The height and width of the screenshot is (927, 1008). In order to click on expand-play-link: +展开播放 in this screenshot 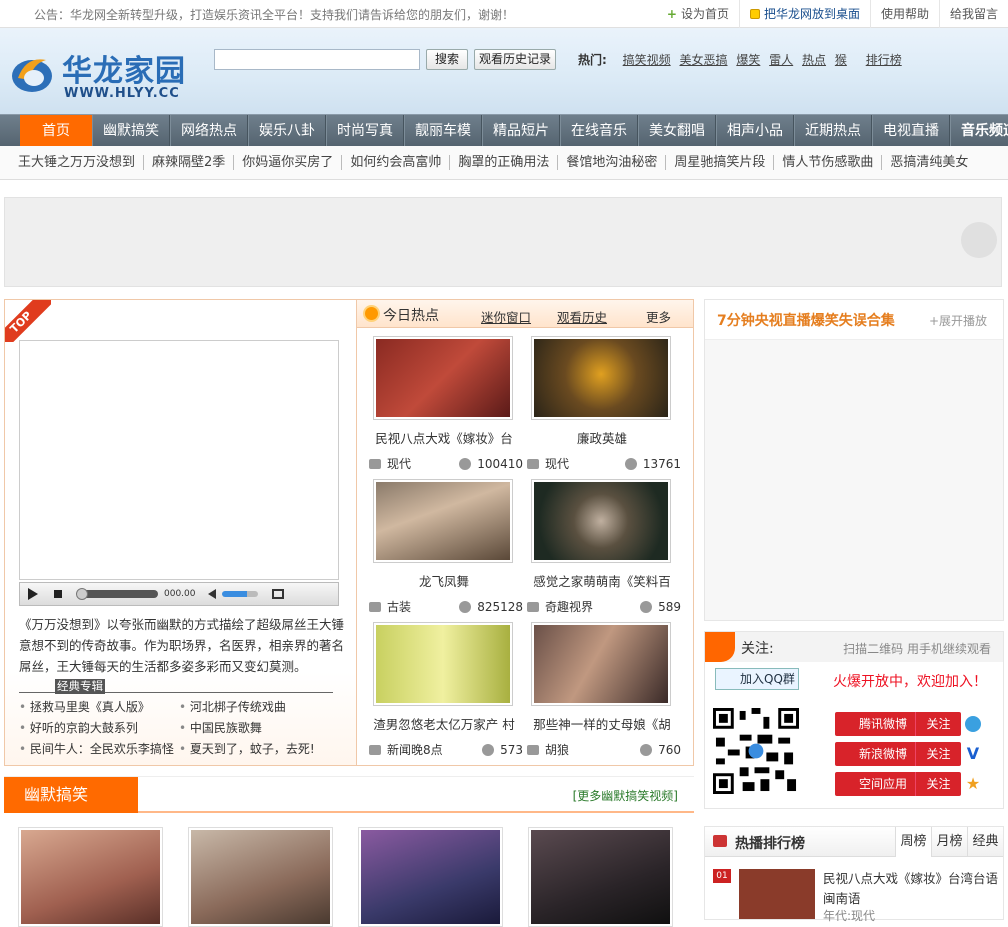, I will do `click(958, 320)`.